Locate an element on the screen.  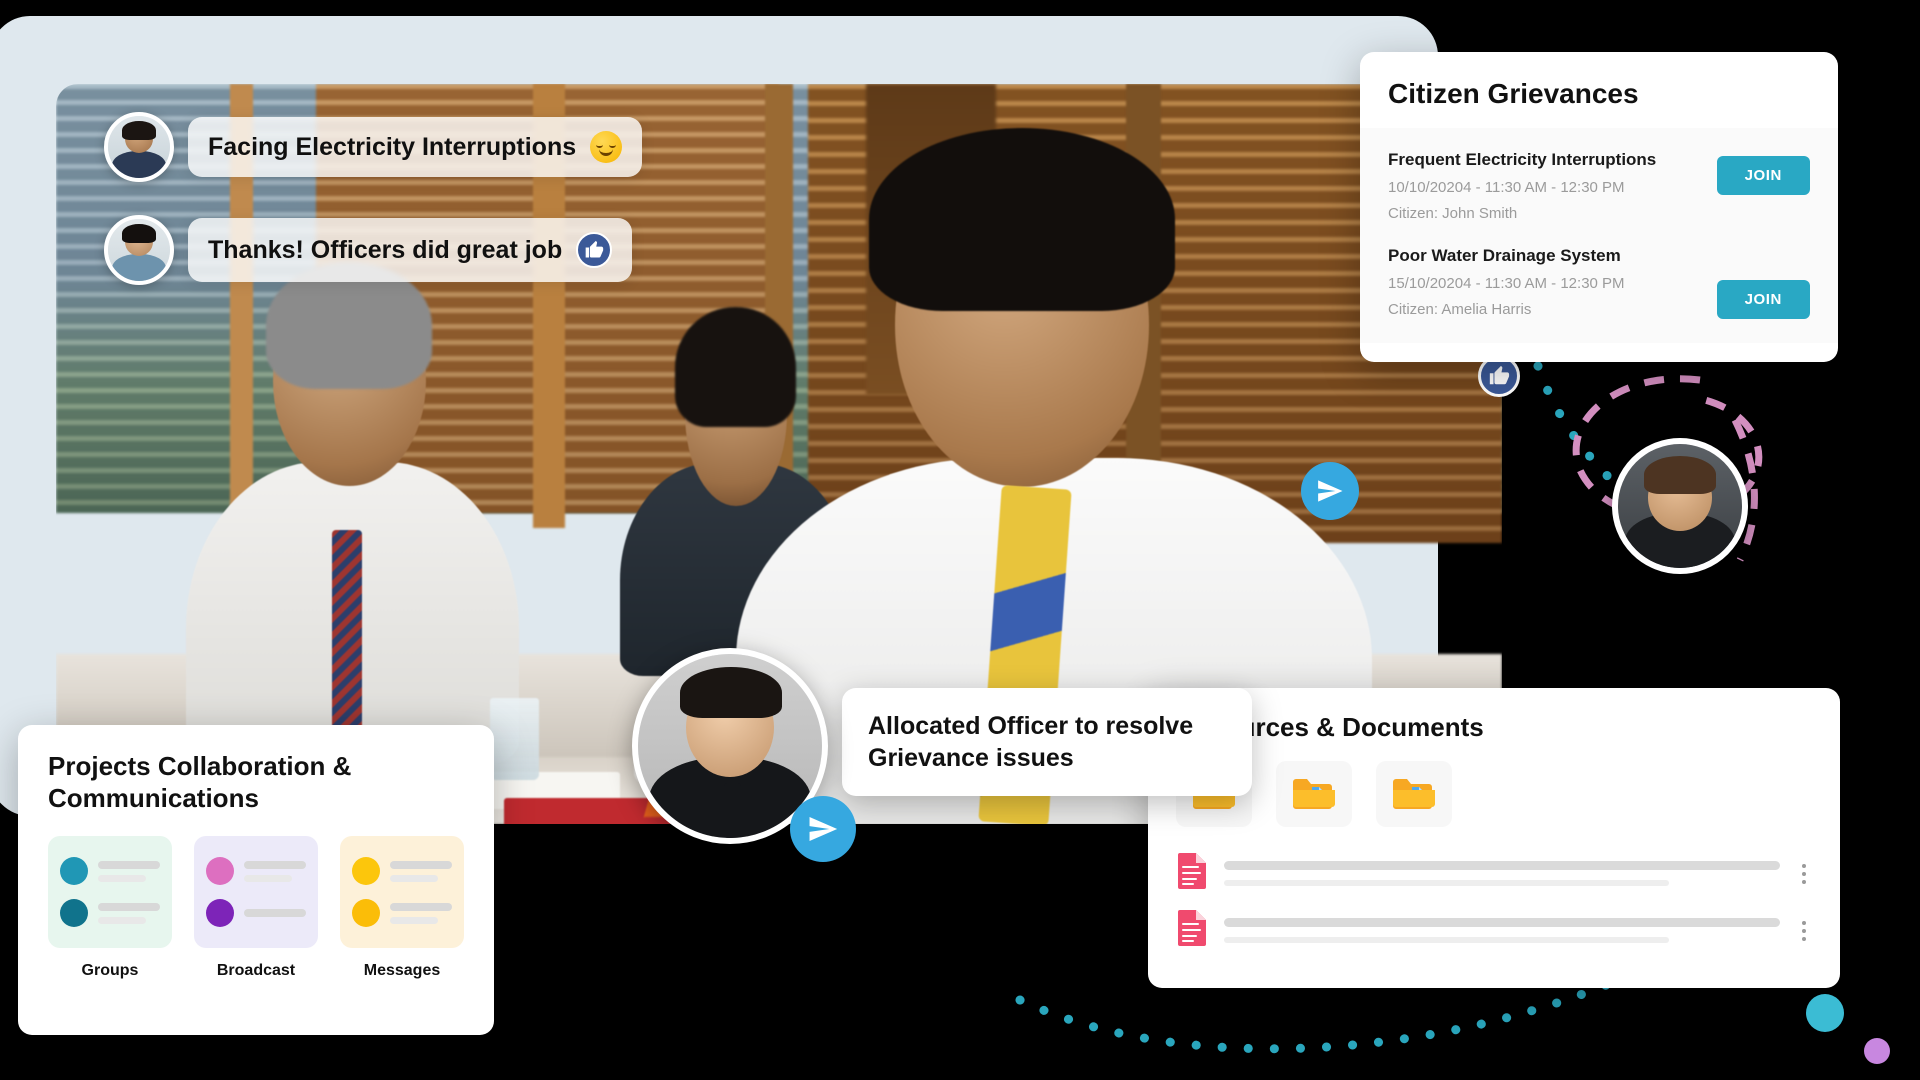
projects-tiles: Groups Broadcast Messages is located at coordinates (256, 908).